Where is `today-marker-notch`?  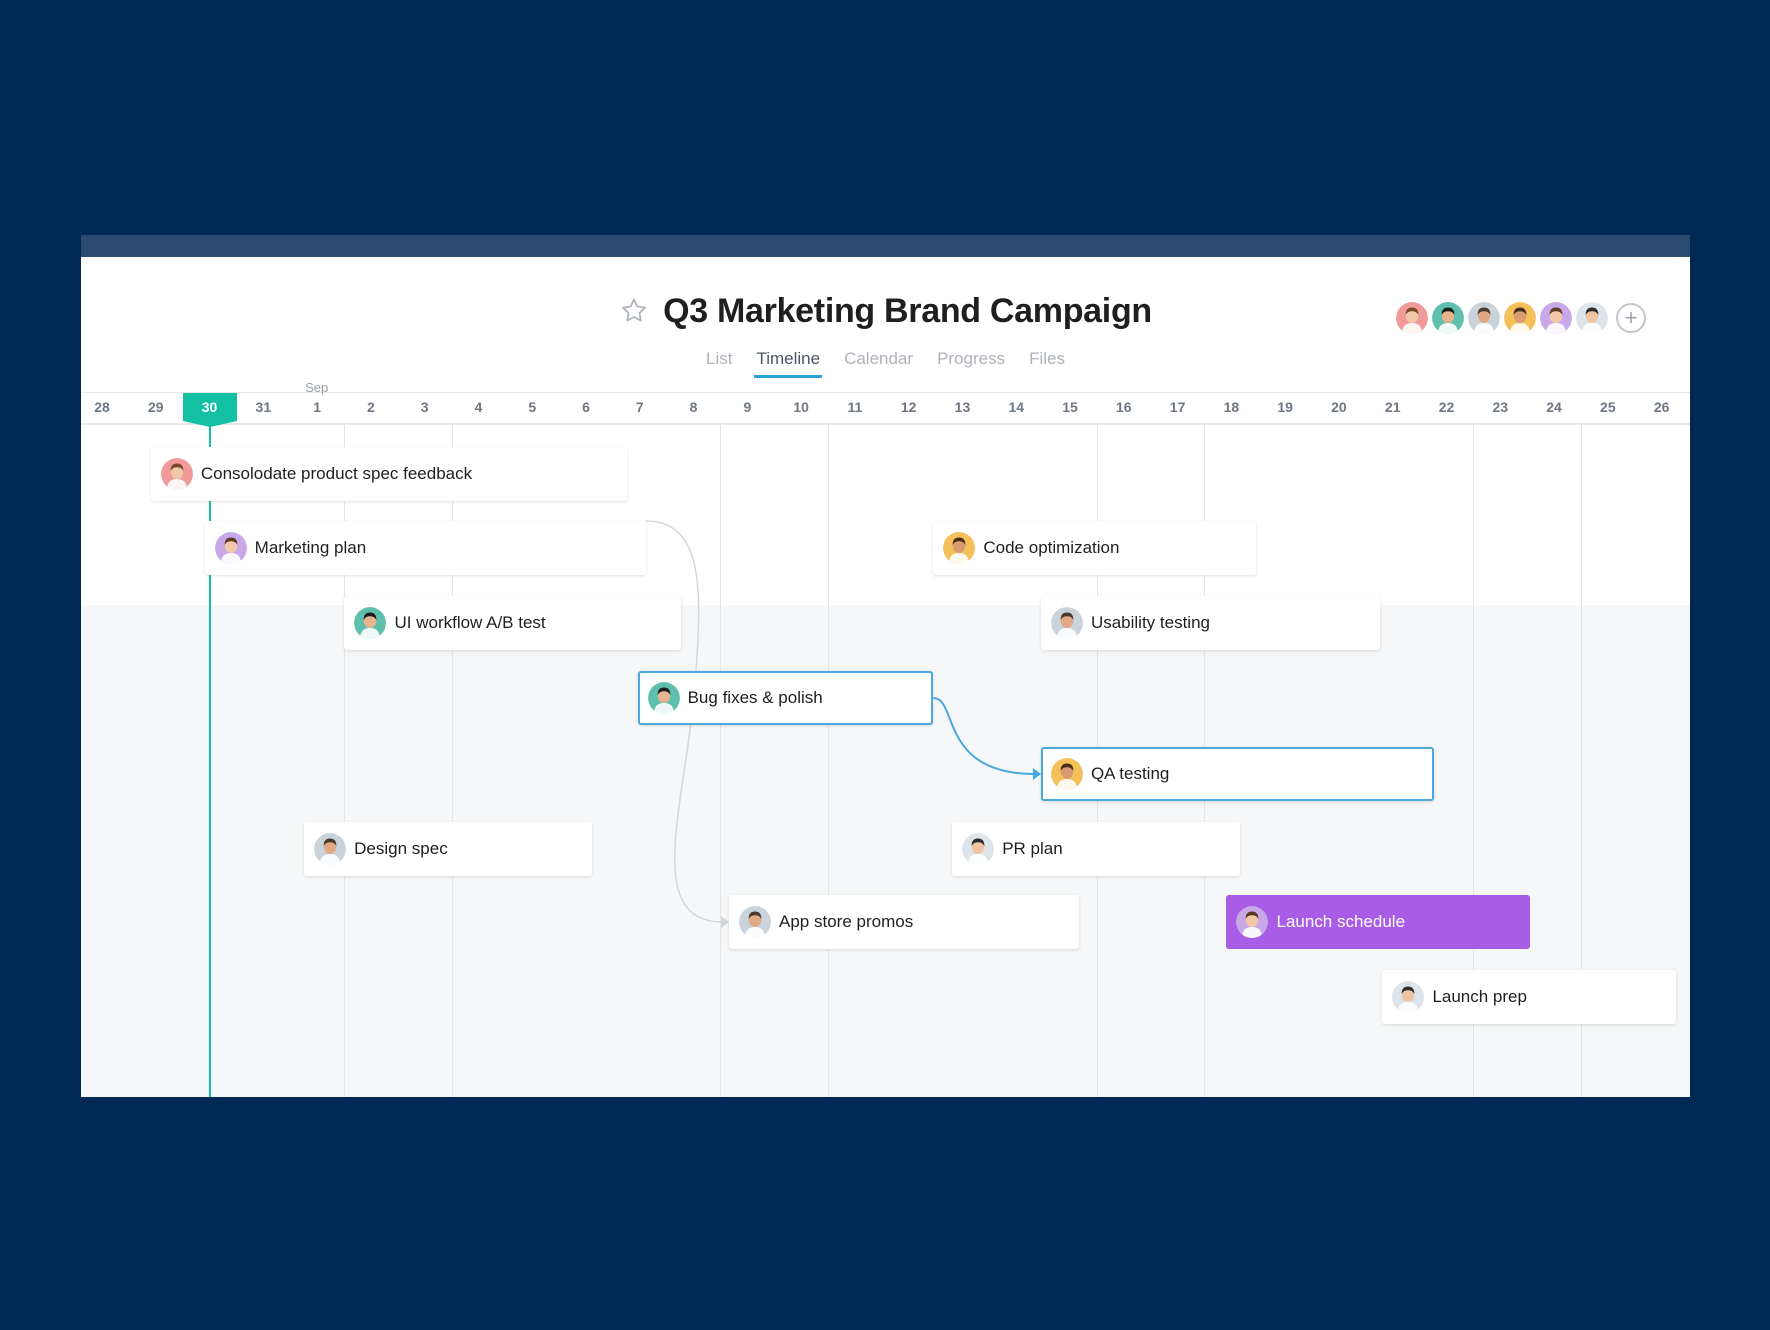 today-marker-notch is located at coordinates (209, 424).